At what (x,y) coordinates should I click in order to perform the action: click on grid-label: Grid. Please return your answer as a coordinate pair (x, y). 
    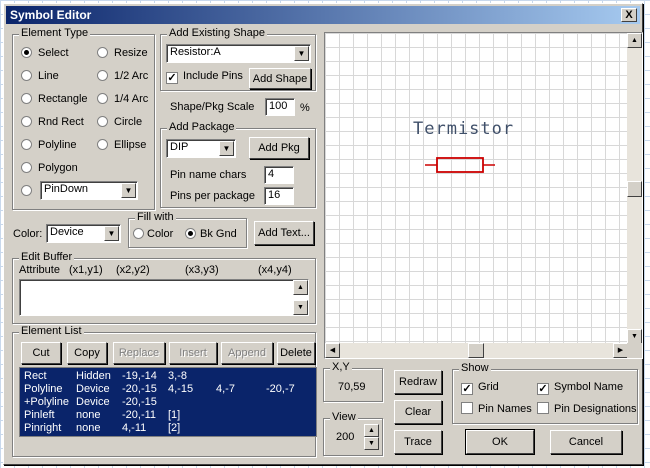
    Looking at the image, I should click on (488, 387).